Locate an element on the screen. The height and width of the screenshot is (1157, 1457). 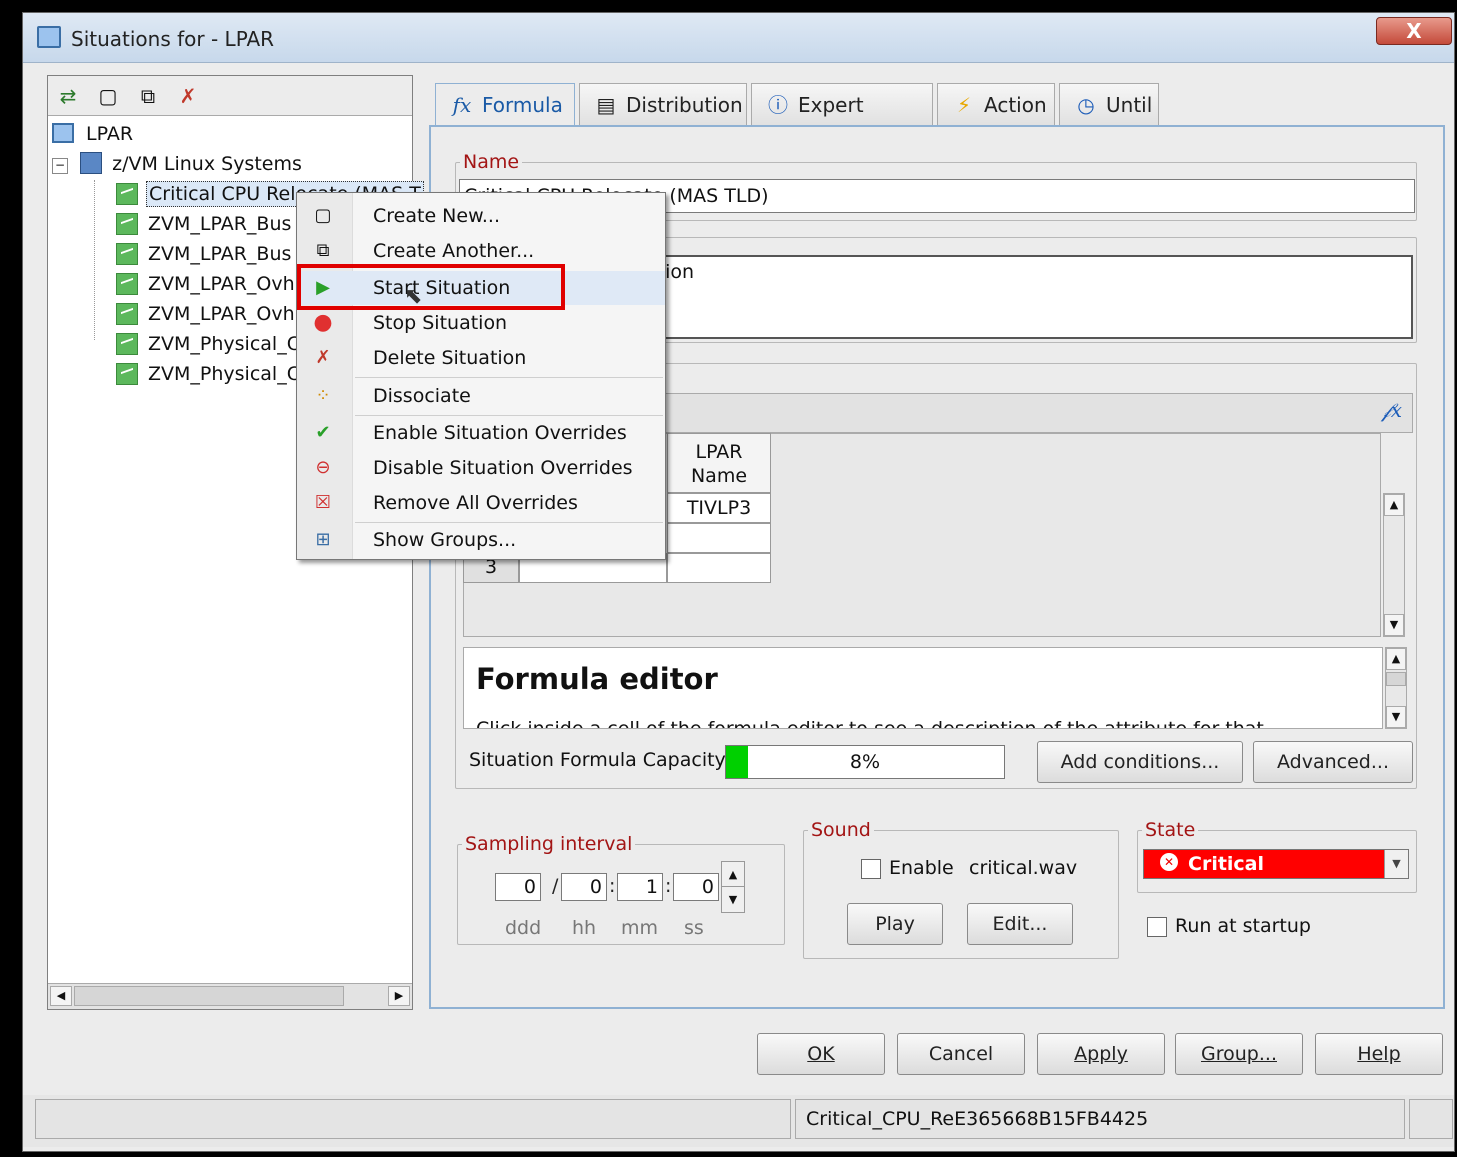
help-button: Help is located at coordinates (1379, 1054).